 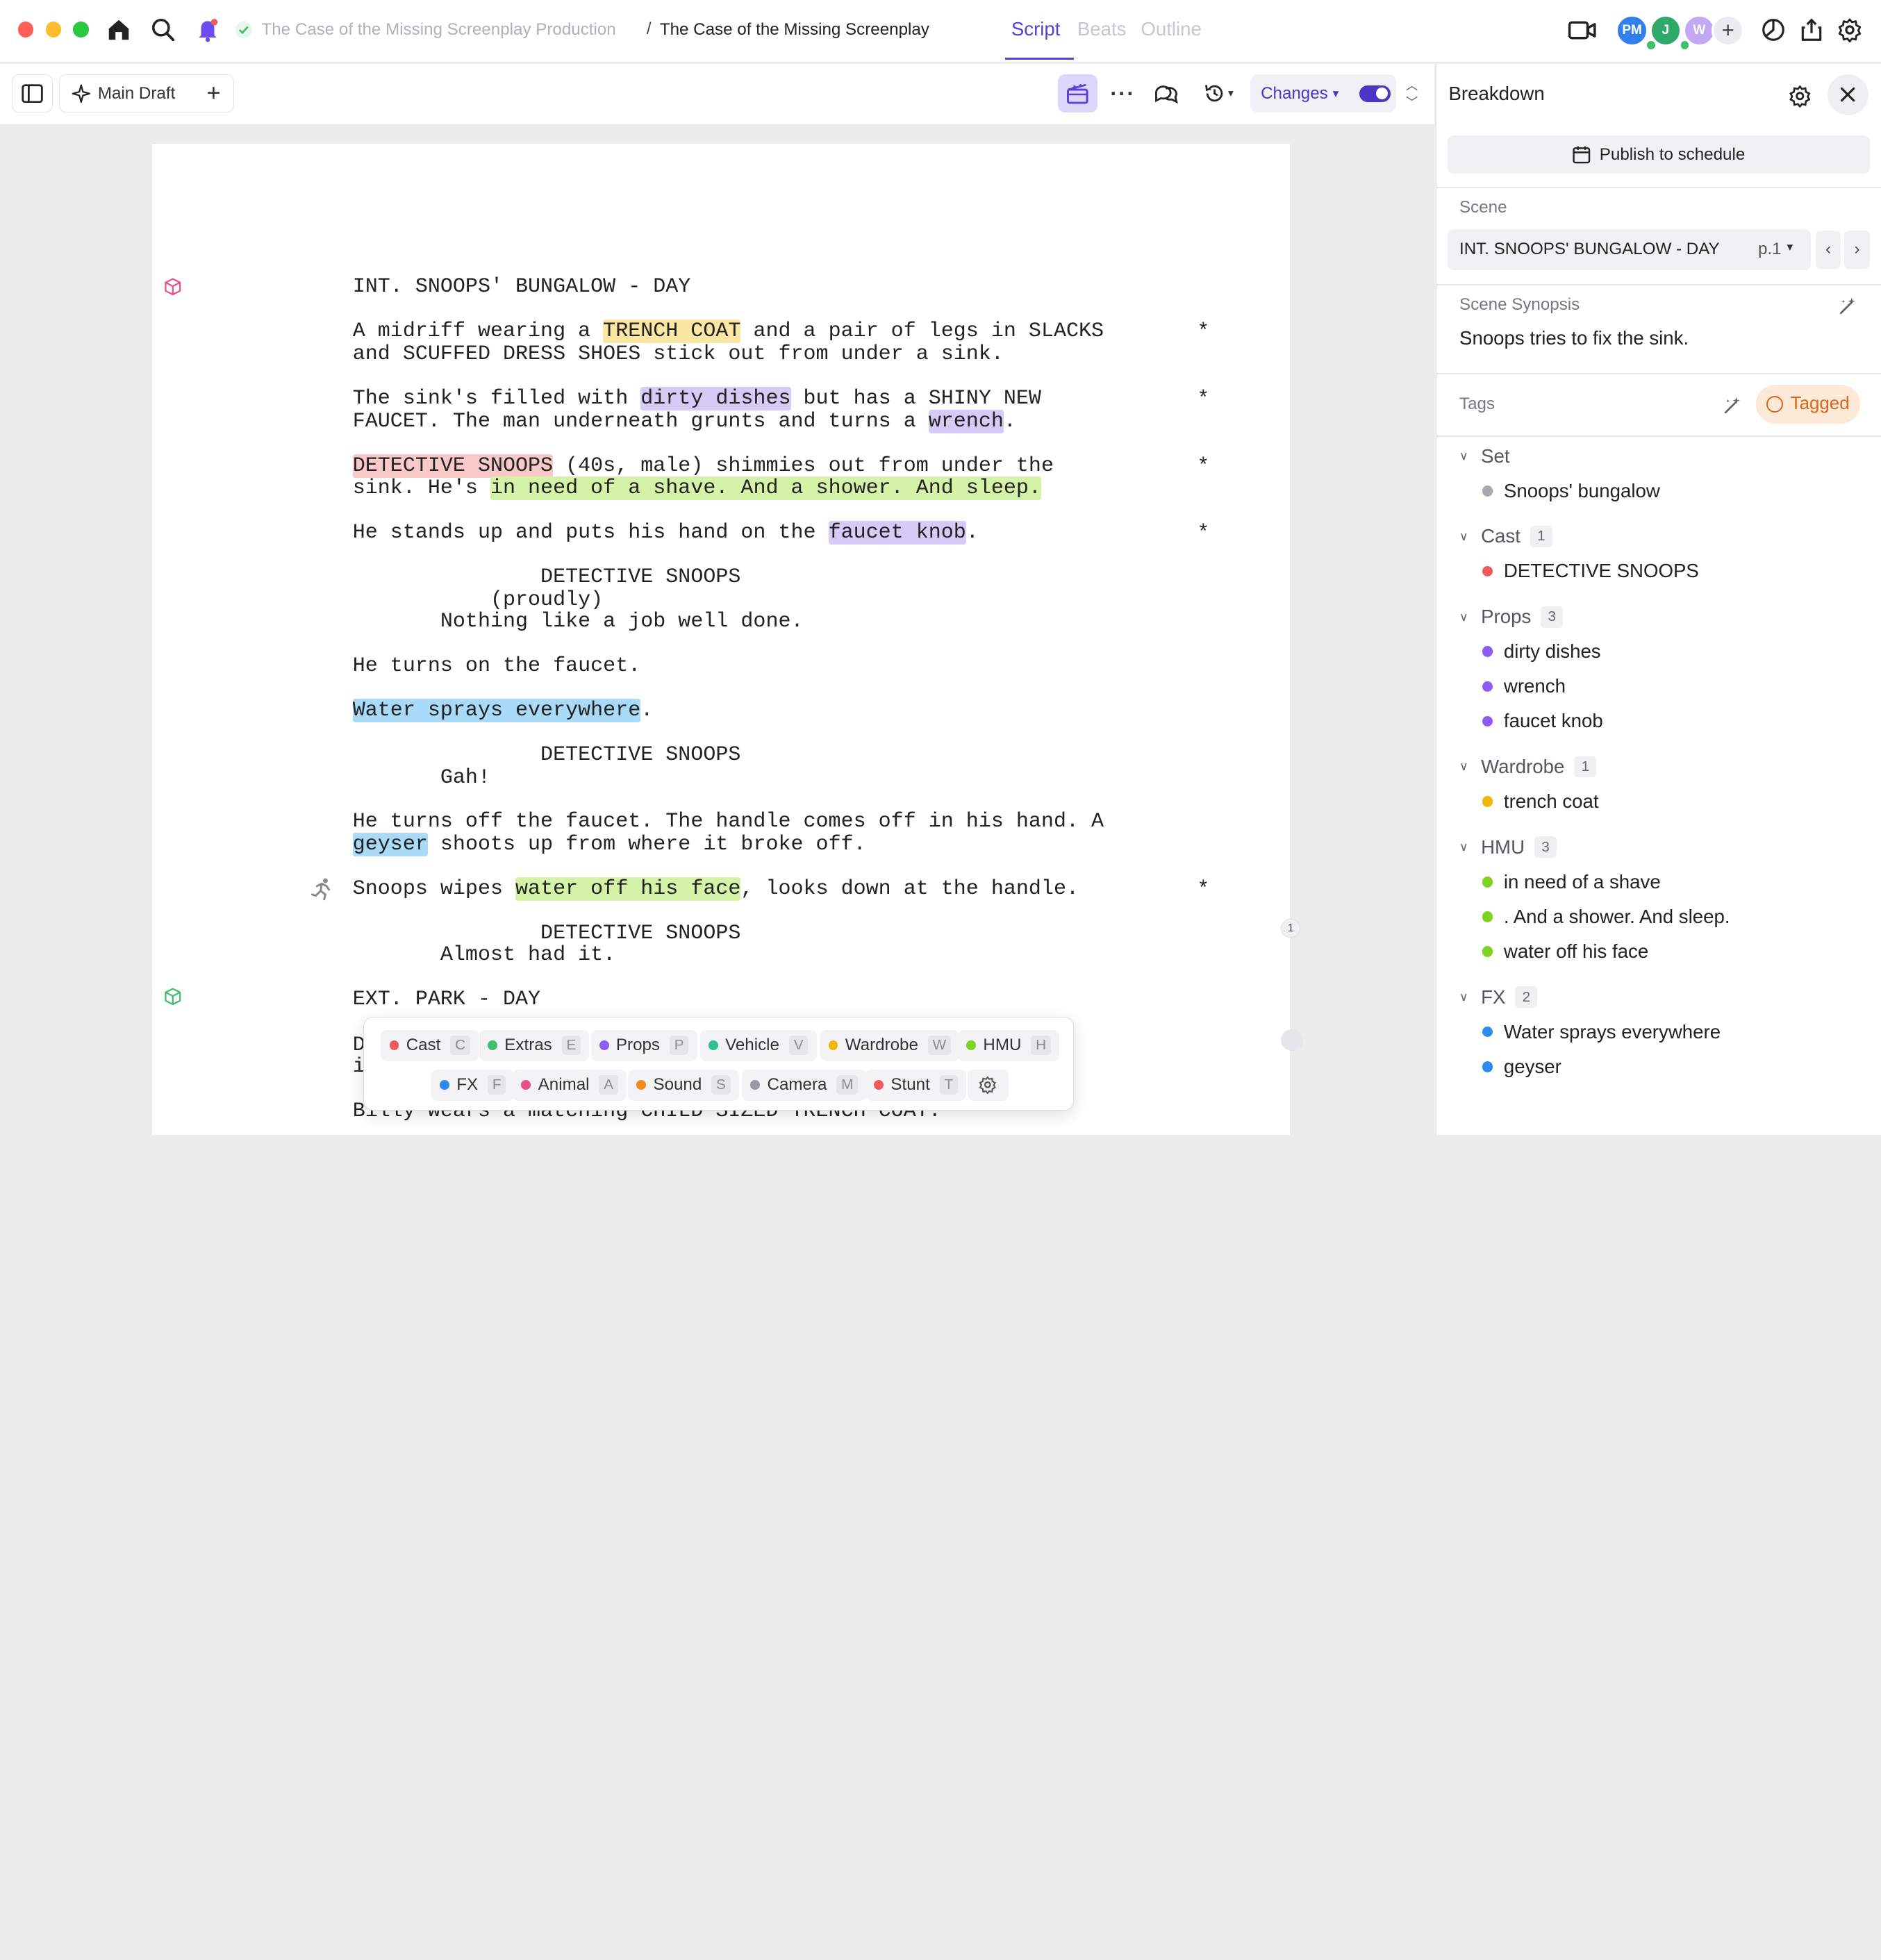 What do you see at coordinates (430, 1045) in the screenshot?
I see `tag-chip-cast: Cast C` at bounding box center [430, 1045].